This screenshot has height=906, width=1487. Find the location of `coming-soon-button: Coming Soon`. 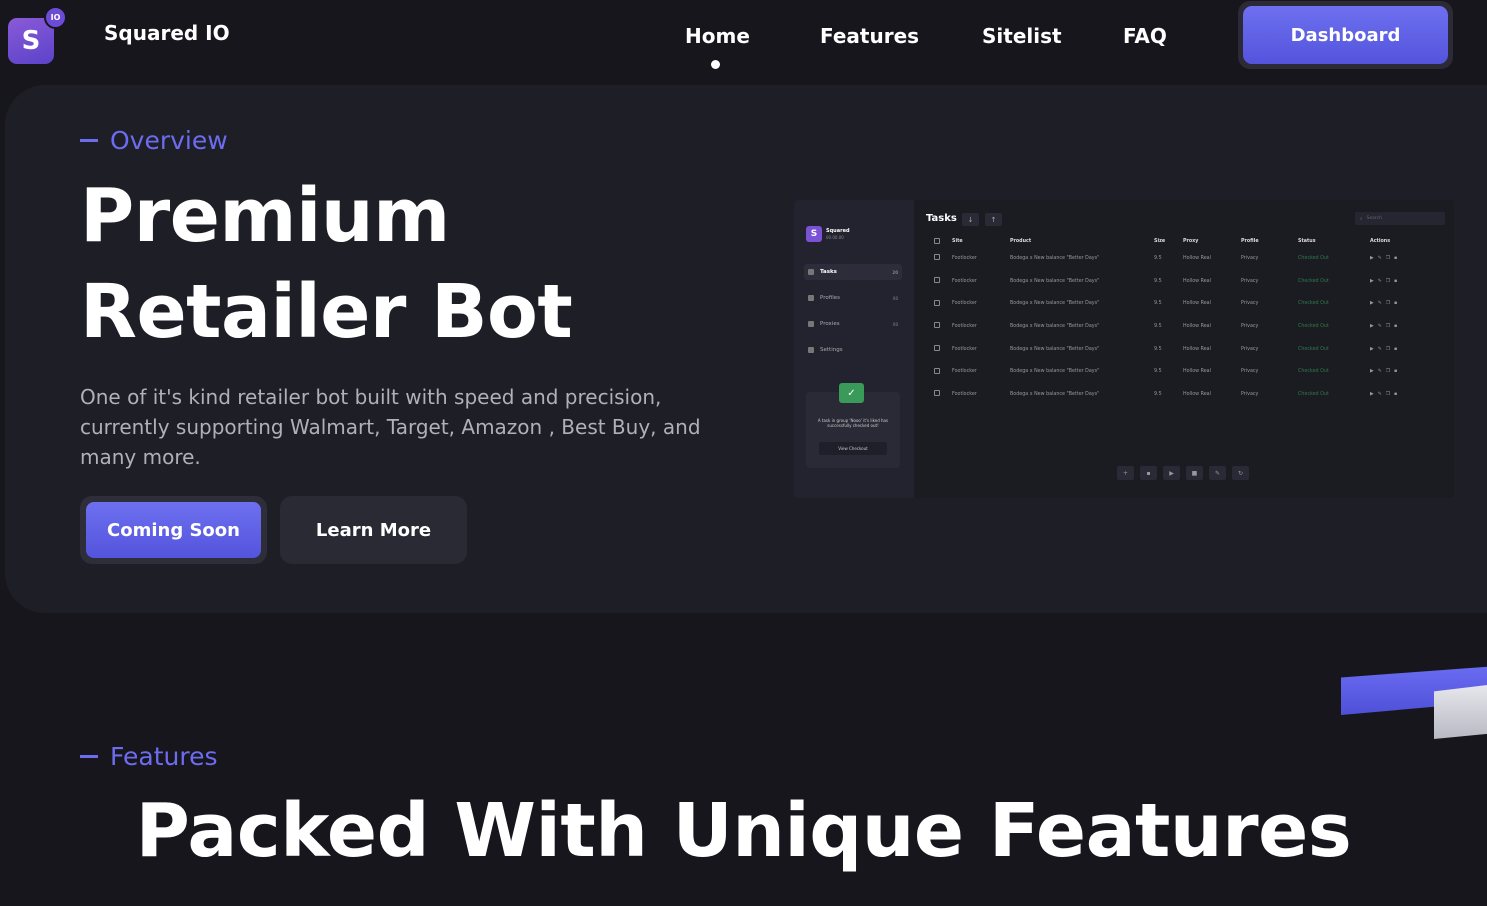

coming-soon-button: Coming Soon is located at coordinates (173, 530).